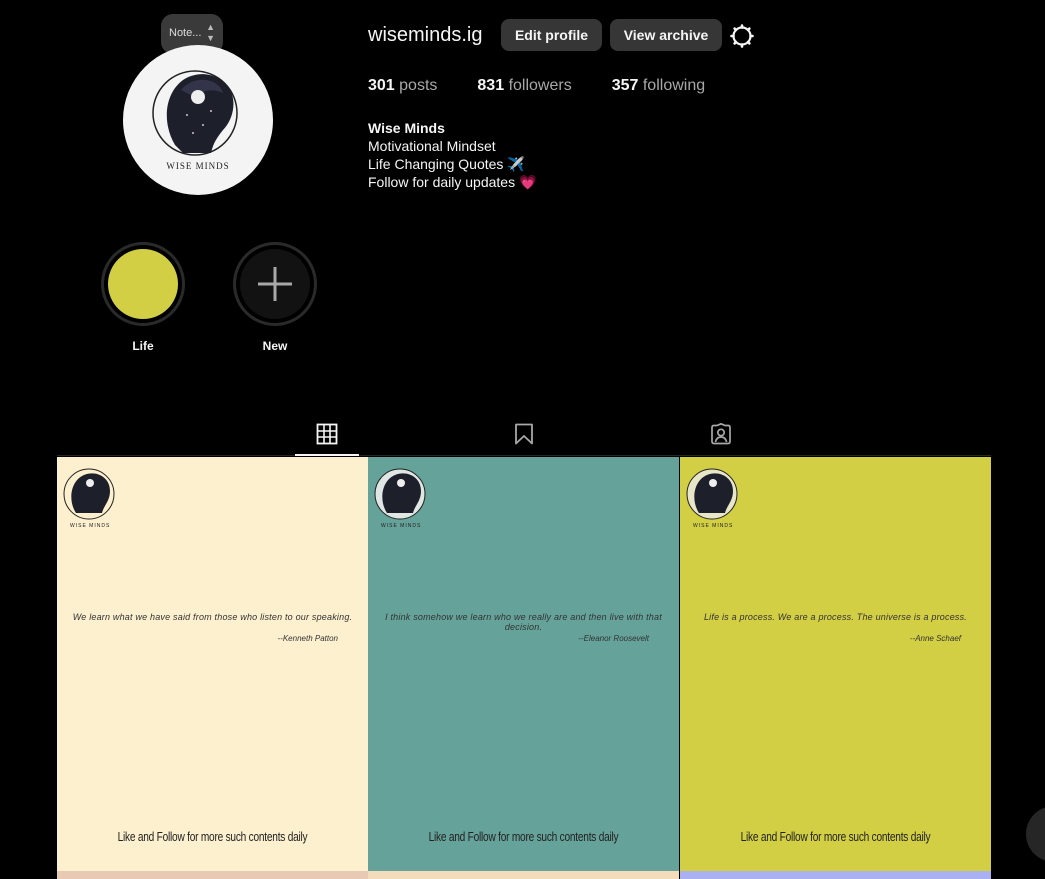 Image resolution: width=1045 pixels, height=879 pixels. What do you see at coordinates (625, 85) in the screenshot?
I see `following-count: 357` at bounding box center [625, 85].